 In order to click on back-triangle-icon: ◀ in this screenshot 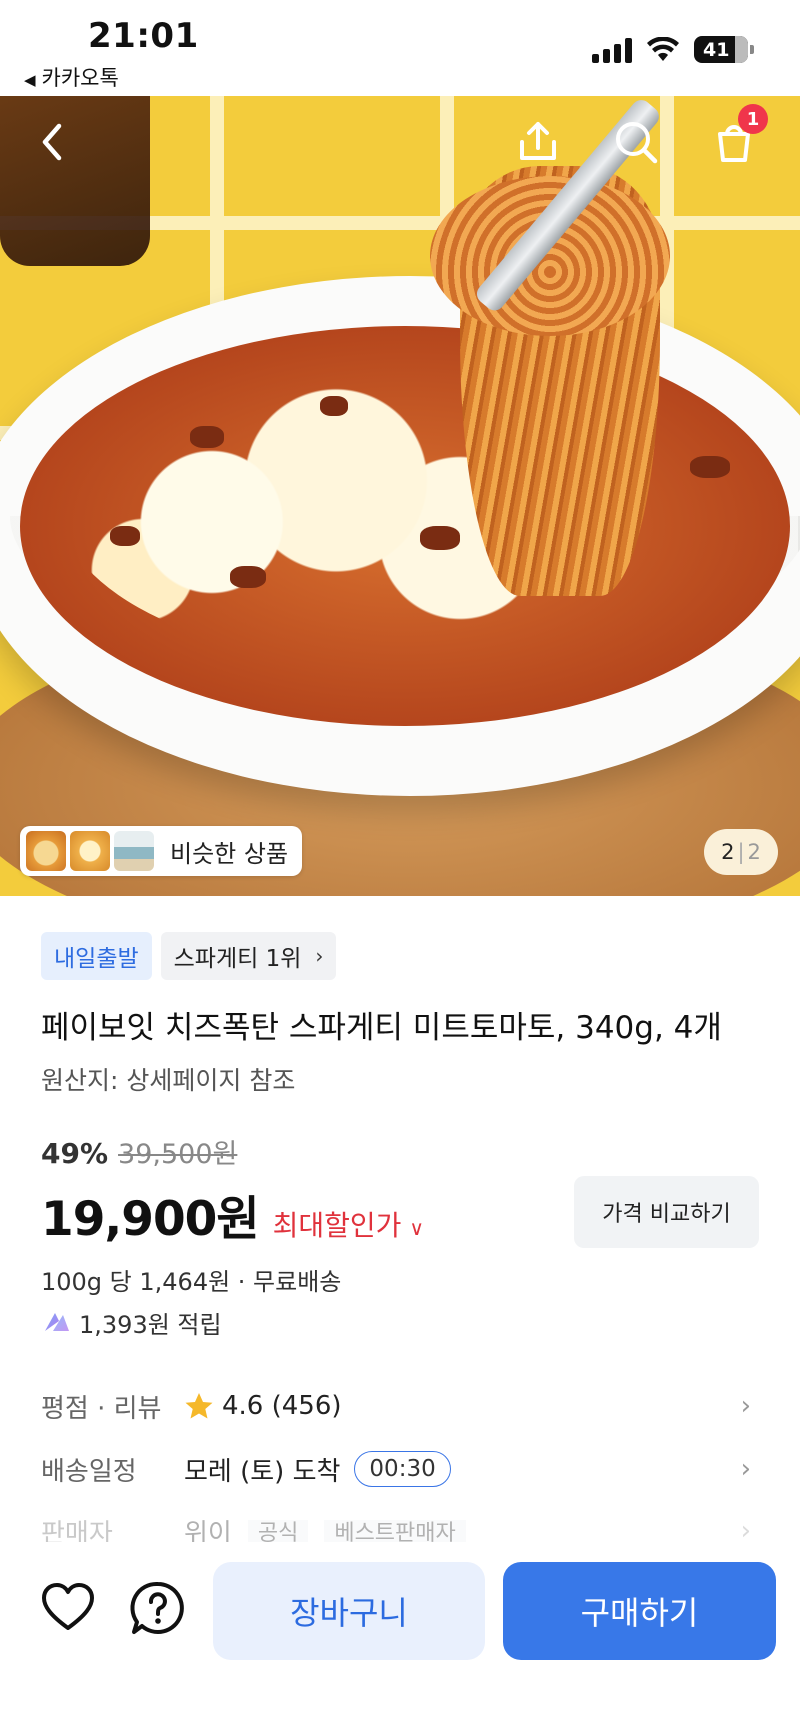, I will do `click(30, 80)`.